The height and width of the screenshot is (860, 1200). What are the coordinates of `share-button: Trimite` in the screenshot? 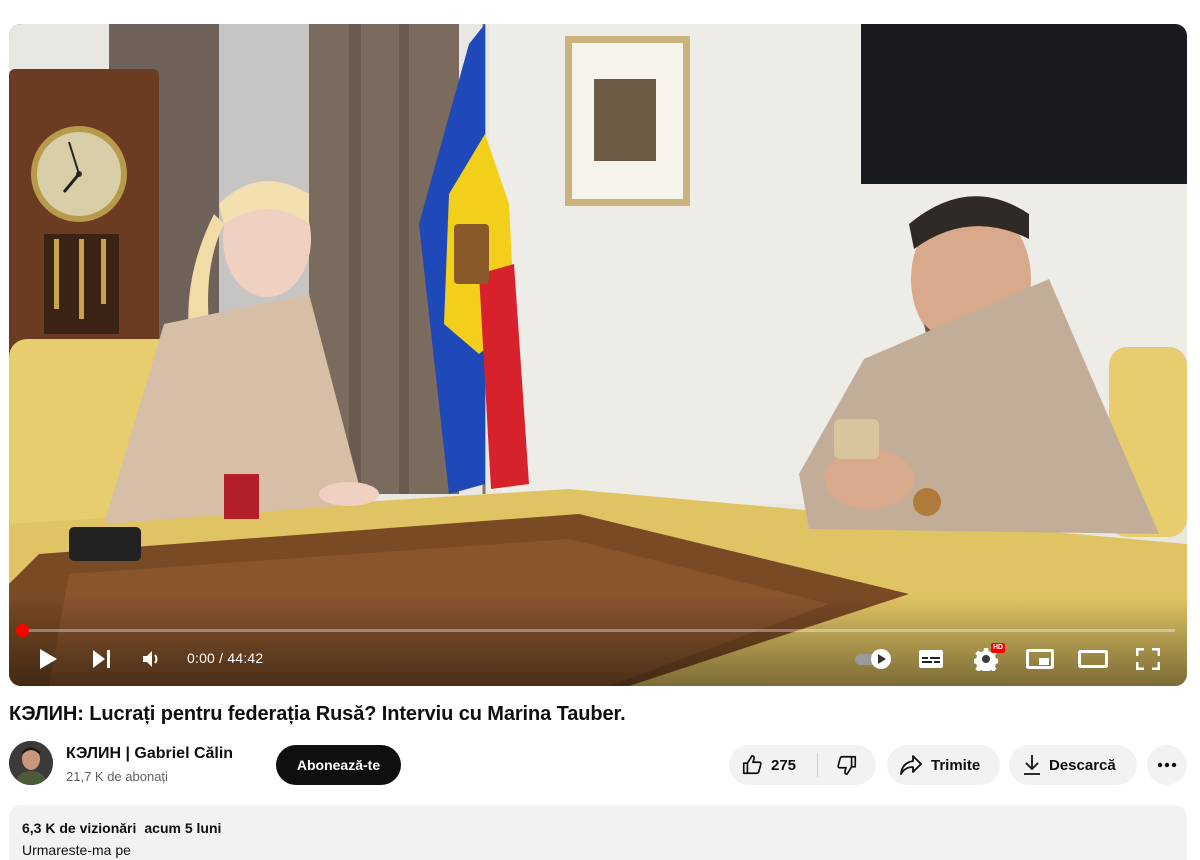 It's located at (943, 765).